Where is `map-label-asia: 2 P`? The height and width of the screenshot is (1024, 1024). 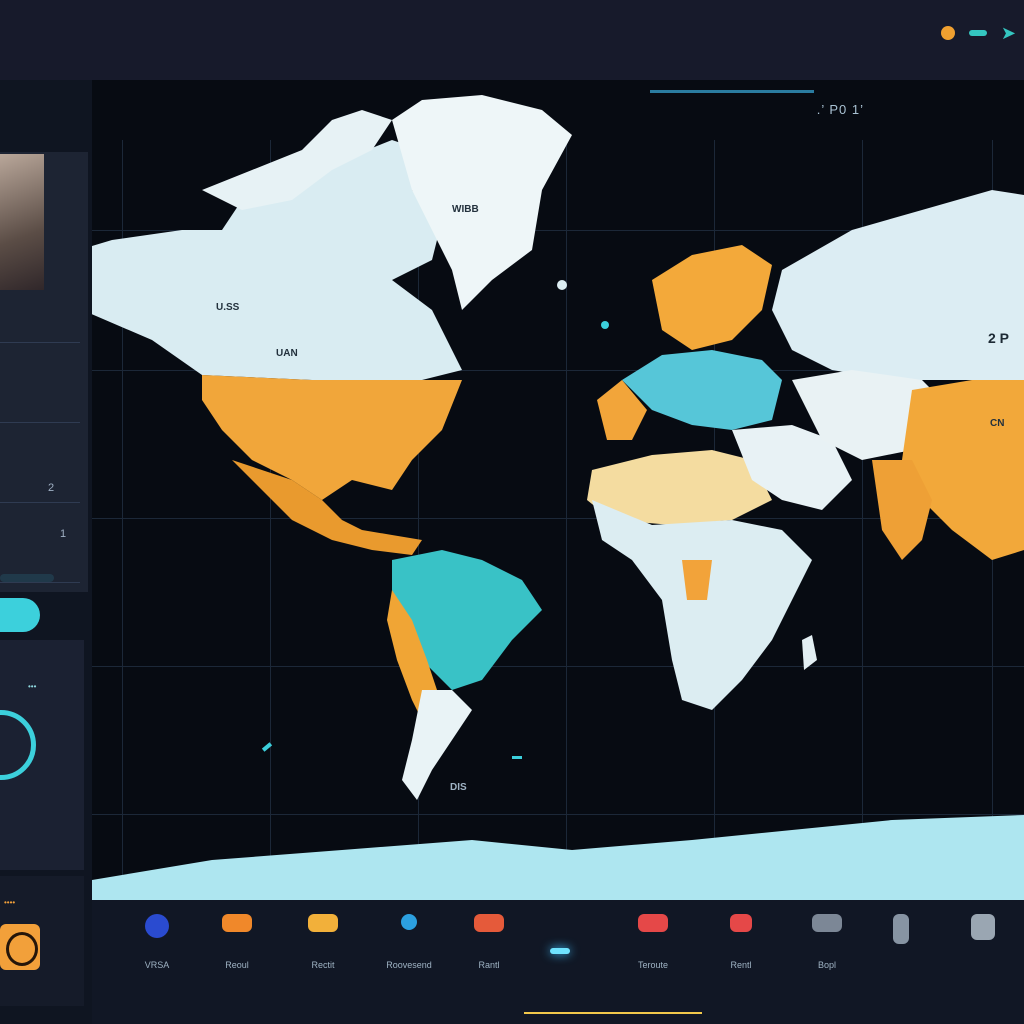
map-label-asia: 2 P is located at coordinates (999, 338).